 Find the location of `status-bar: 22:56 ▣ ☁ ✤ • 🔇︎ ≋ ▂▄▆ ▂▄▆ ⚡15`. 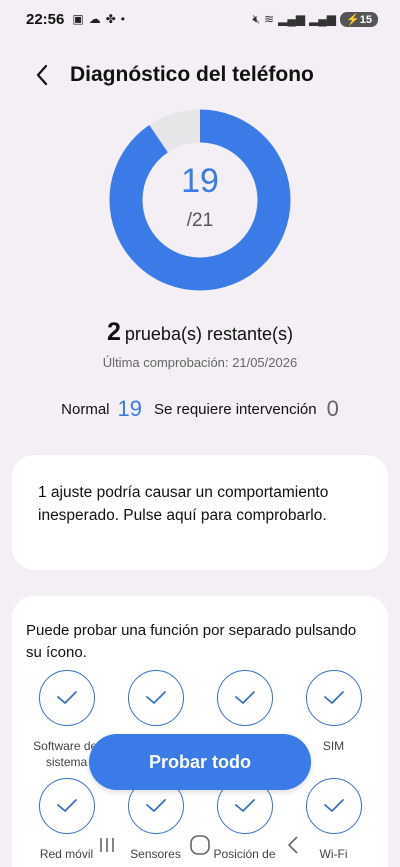

status-bar: 22:56 ▣ ☁ ✤ • 🔇︎ ≋ ▂▄▆ ▂▄▆ ⚡15 is located at coordinates (200, 19).